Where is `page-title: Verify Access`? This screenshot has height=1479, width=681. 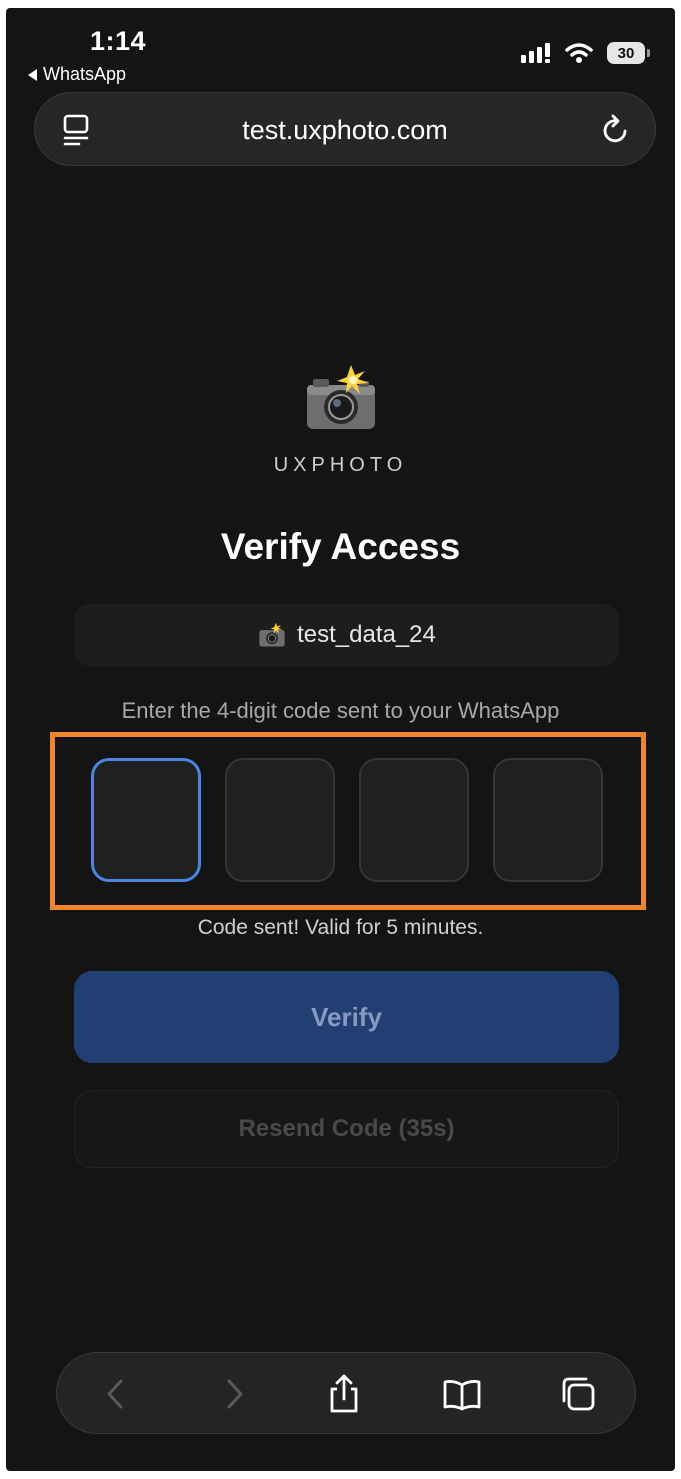
page-title: Verify Access is located at coordinates (340, 546).